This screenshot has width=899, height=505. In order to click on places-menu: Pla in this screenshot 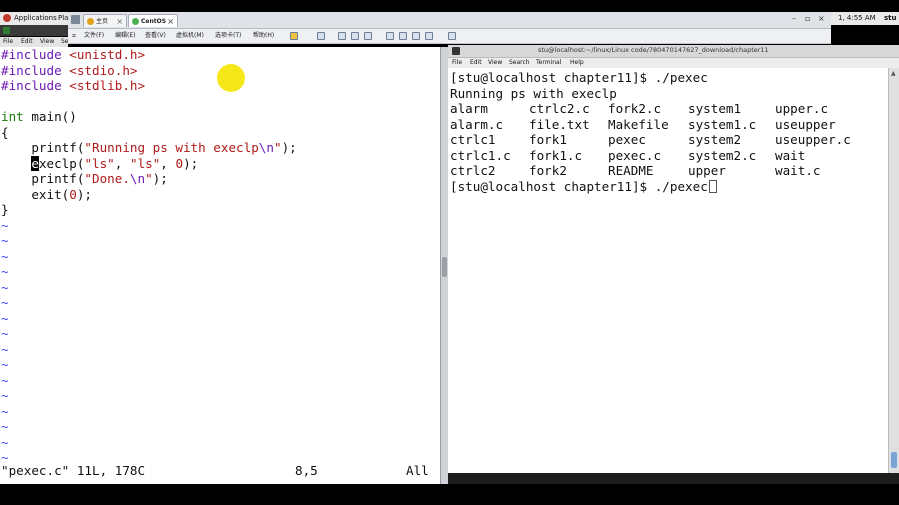, I will do `click(63, 18)`.